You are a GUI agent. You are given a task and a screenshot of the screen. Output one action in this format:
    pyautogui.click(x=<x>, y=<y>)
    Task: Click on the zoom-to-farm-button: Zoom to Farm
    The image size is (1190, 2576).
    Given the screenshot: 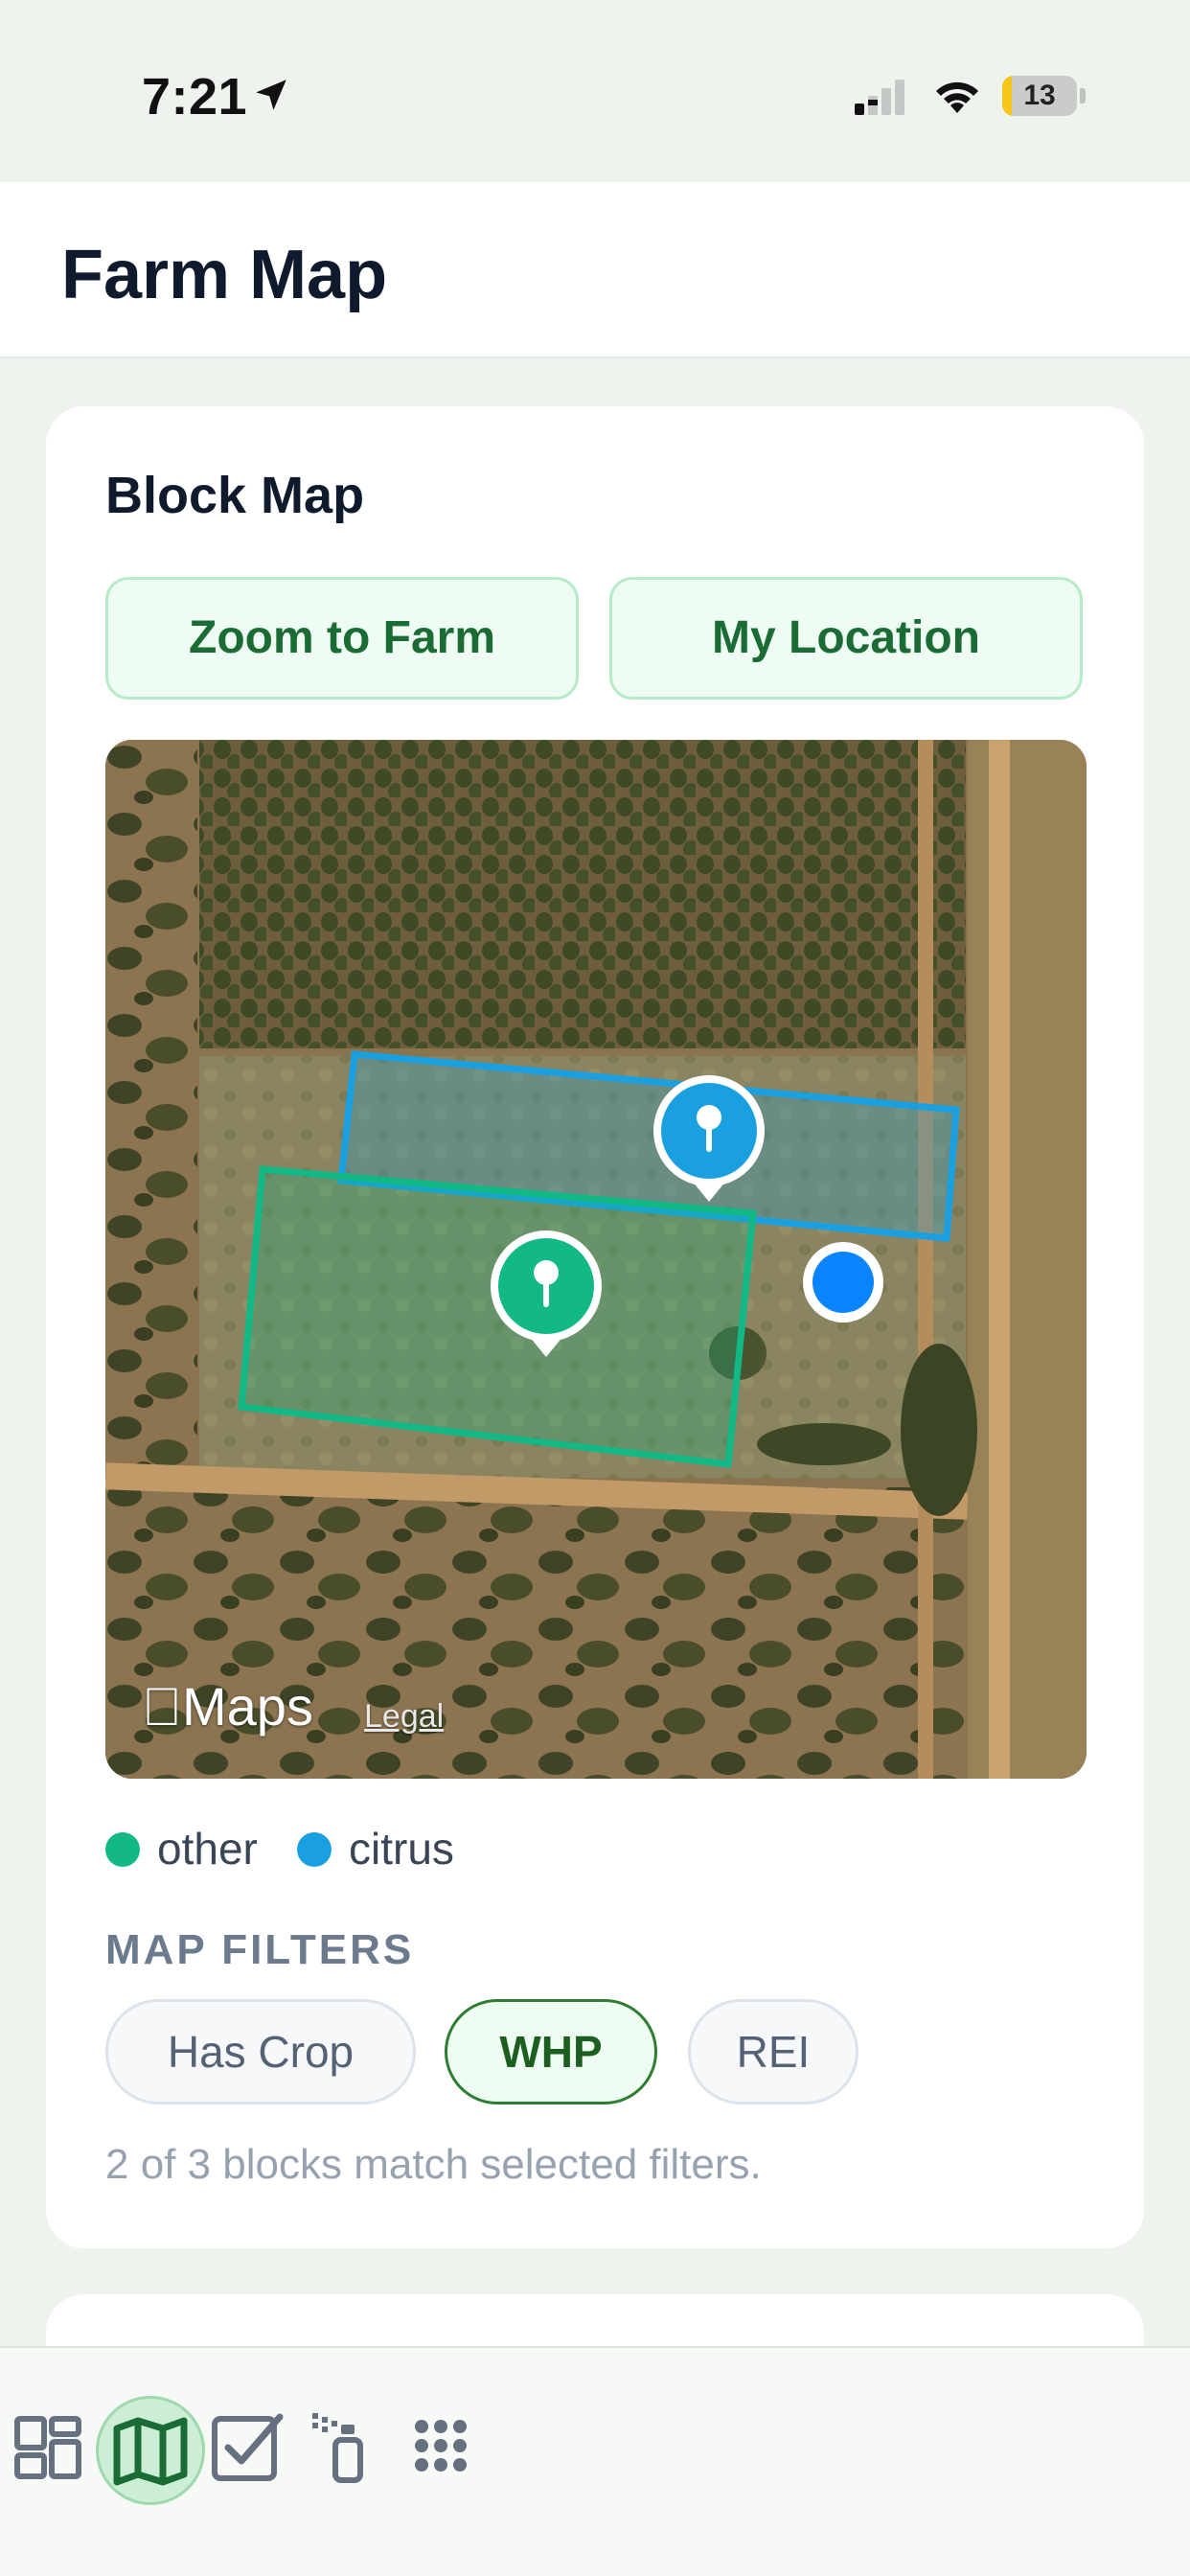 What is the action you would take?
    pyautogui.click(x=342, y=638)
    